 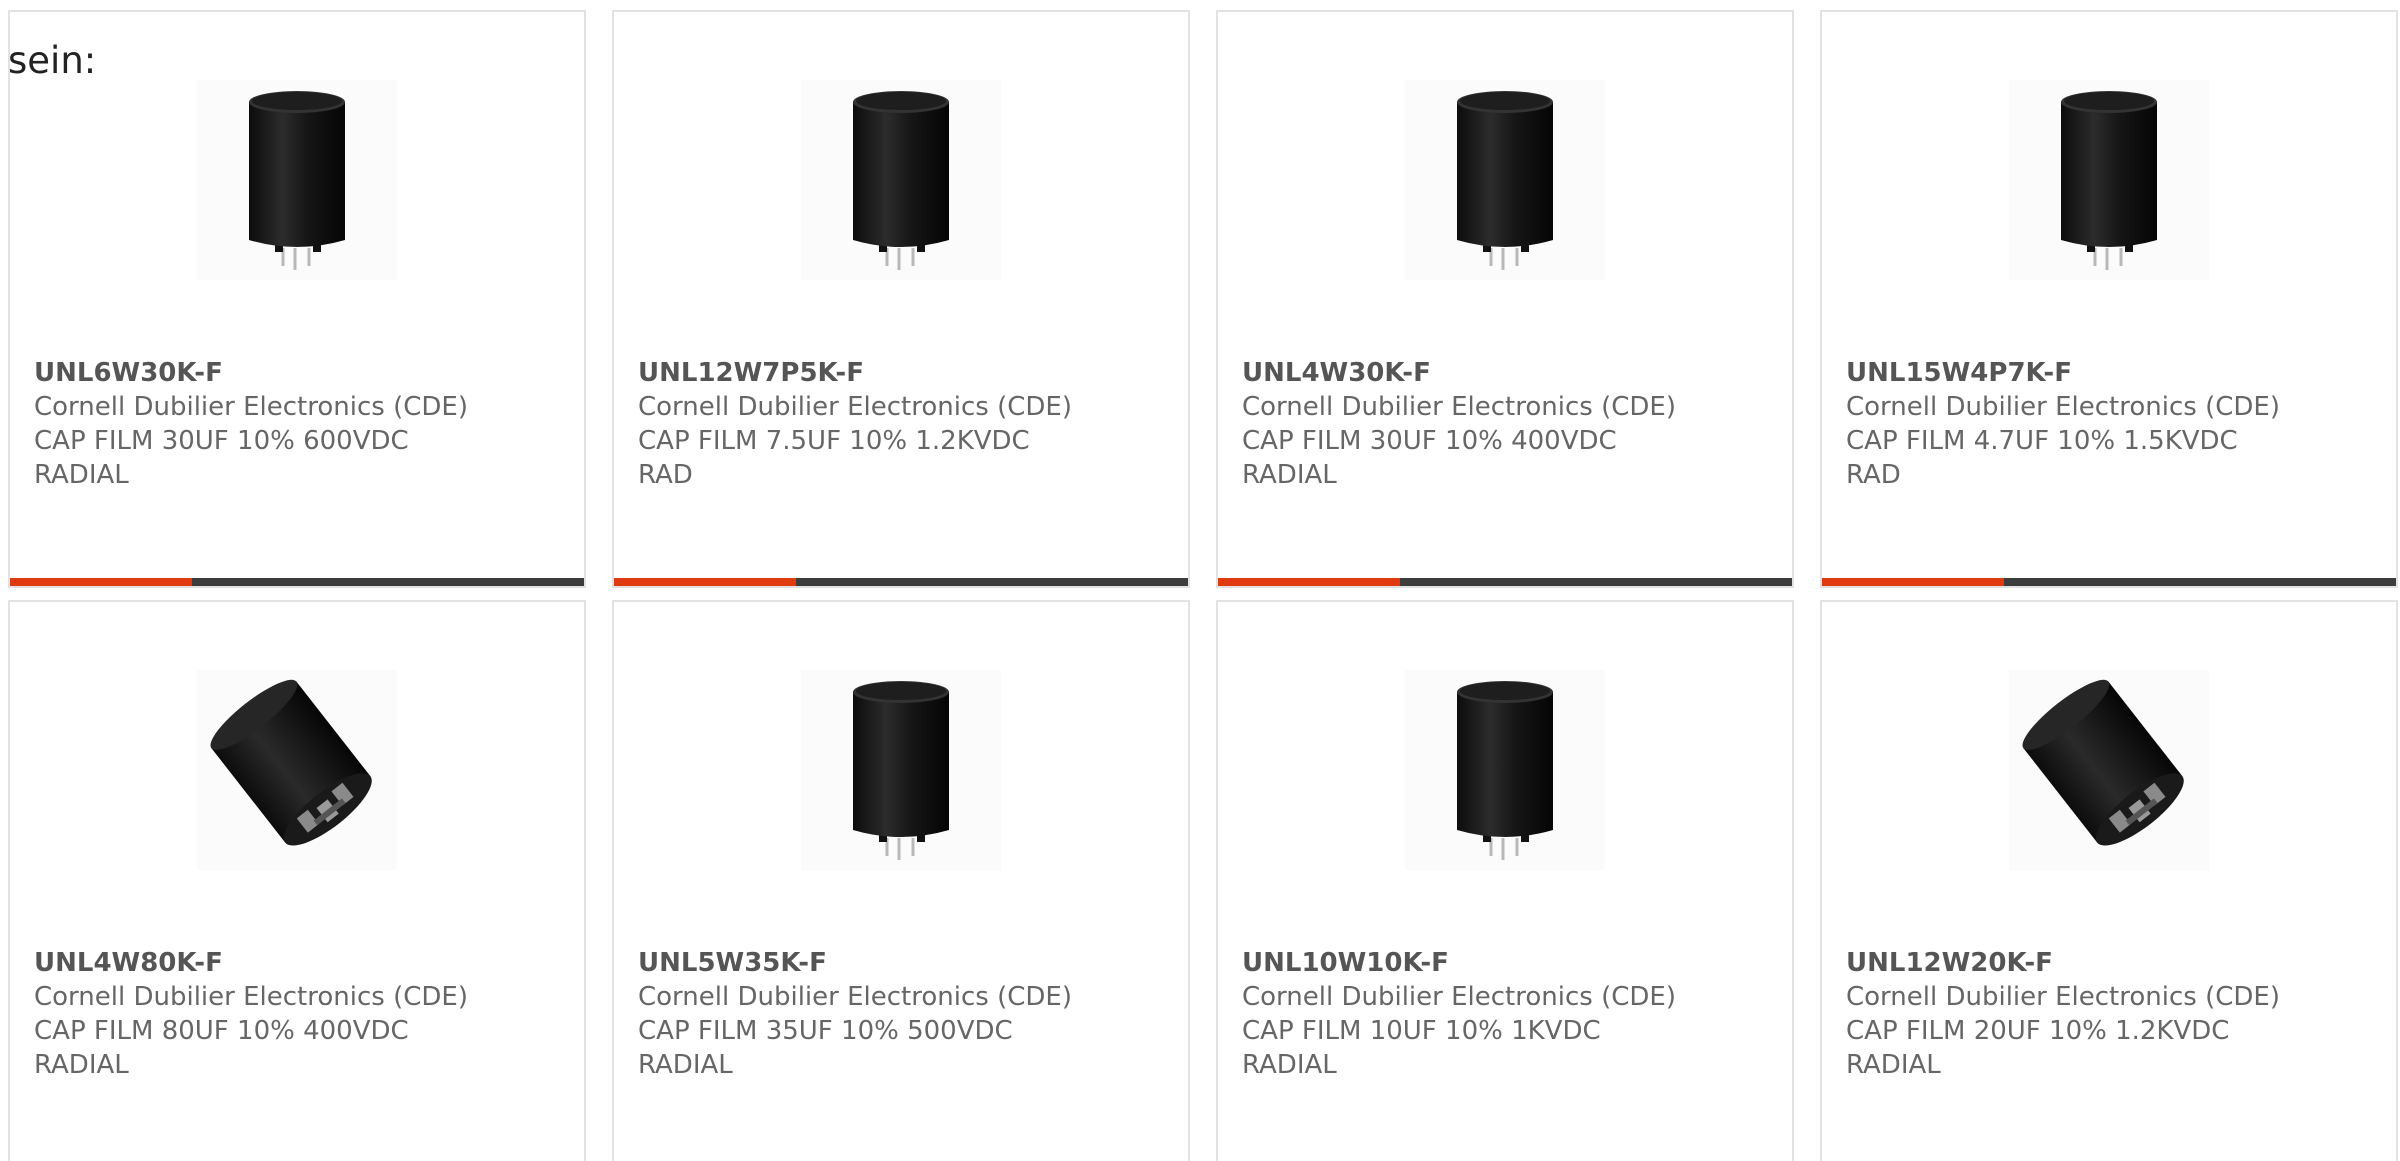 I want to click on part-number-link: UNL6W30K-F, so click(x=299, y=373).